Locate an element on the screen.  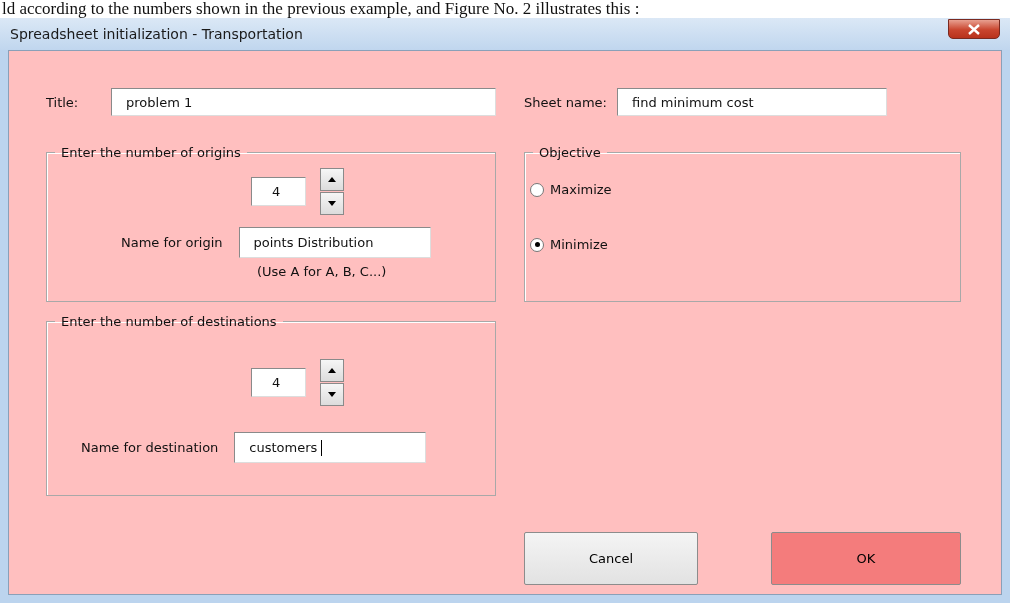
close-icon is located at coordinates (974, 29).